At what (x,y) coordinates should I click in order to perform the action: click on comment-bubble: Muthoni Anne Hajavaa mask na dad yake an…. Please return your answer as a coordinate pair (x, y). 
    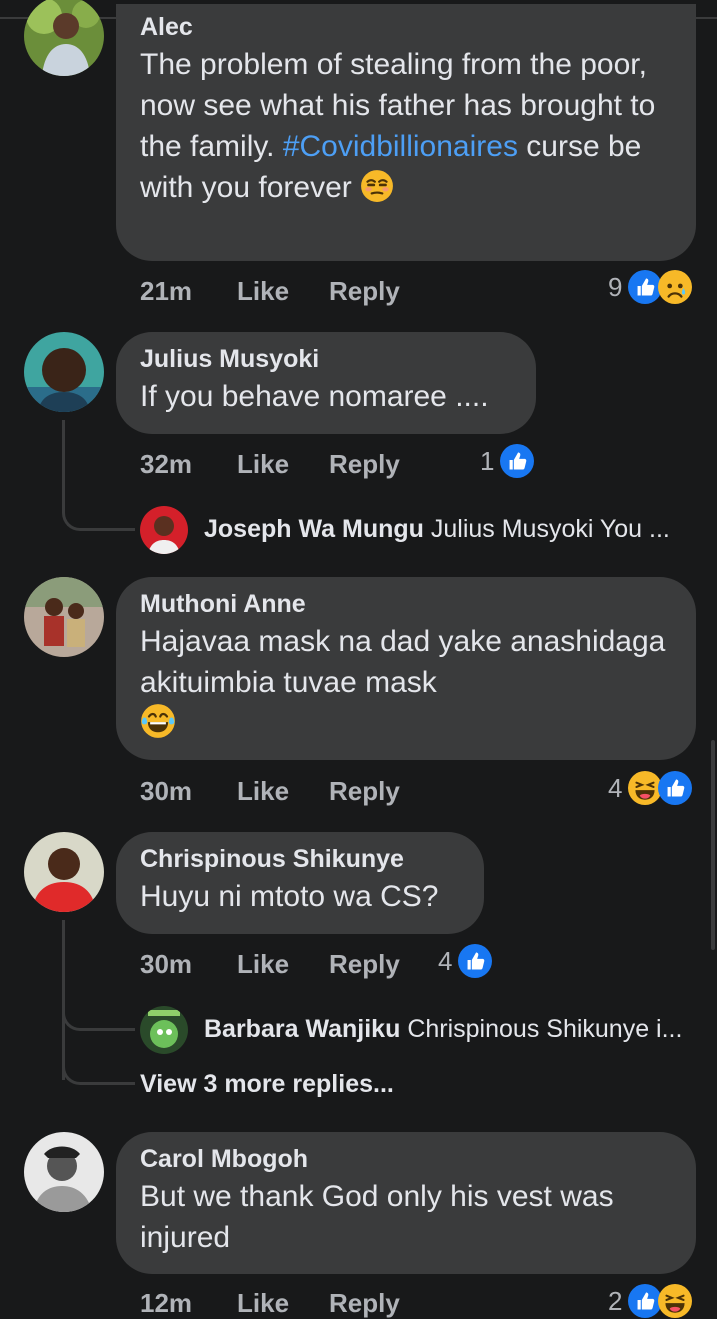
    Looking at the image, I should click on (406, 668).